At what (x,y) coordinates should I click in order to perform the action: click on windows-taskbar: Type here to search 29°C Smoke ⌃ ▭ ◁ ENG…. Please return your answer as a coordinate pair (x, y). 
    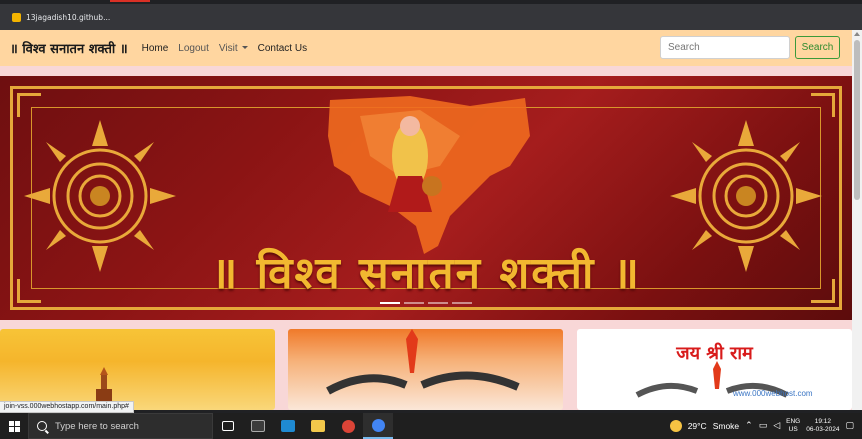
    Looking at the image, I should click on (431, 426).